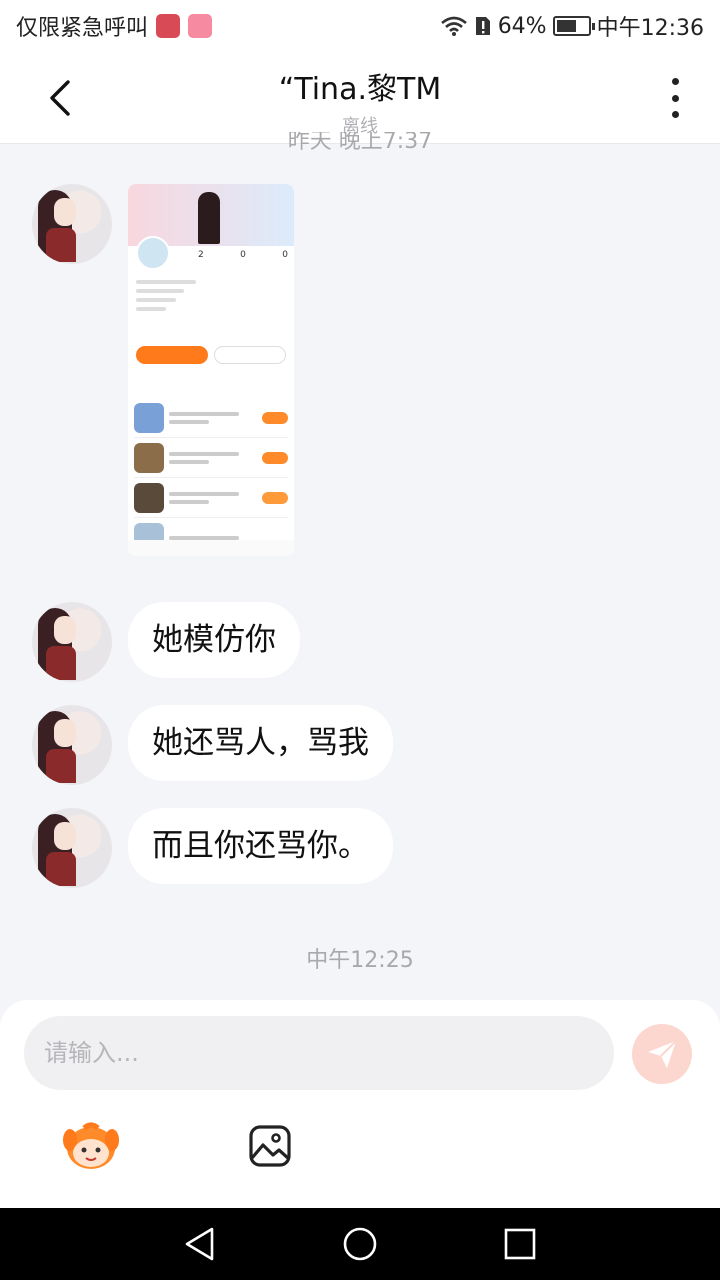 This screenshot has width=720, height=1280. I want to click on send-button, so click(662, 1054).